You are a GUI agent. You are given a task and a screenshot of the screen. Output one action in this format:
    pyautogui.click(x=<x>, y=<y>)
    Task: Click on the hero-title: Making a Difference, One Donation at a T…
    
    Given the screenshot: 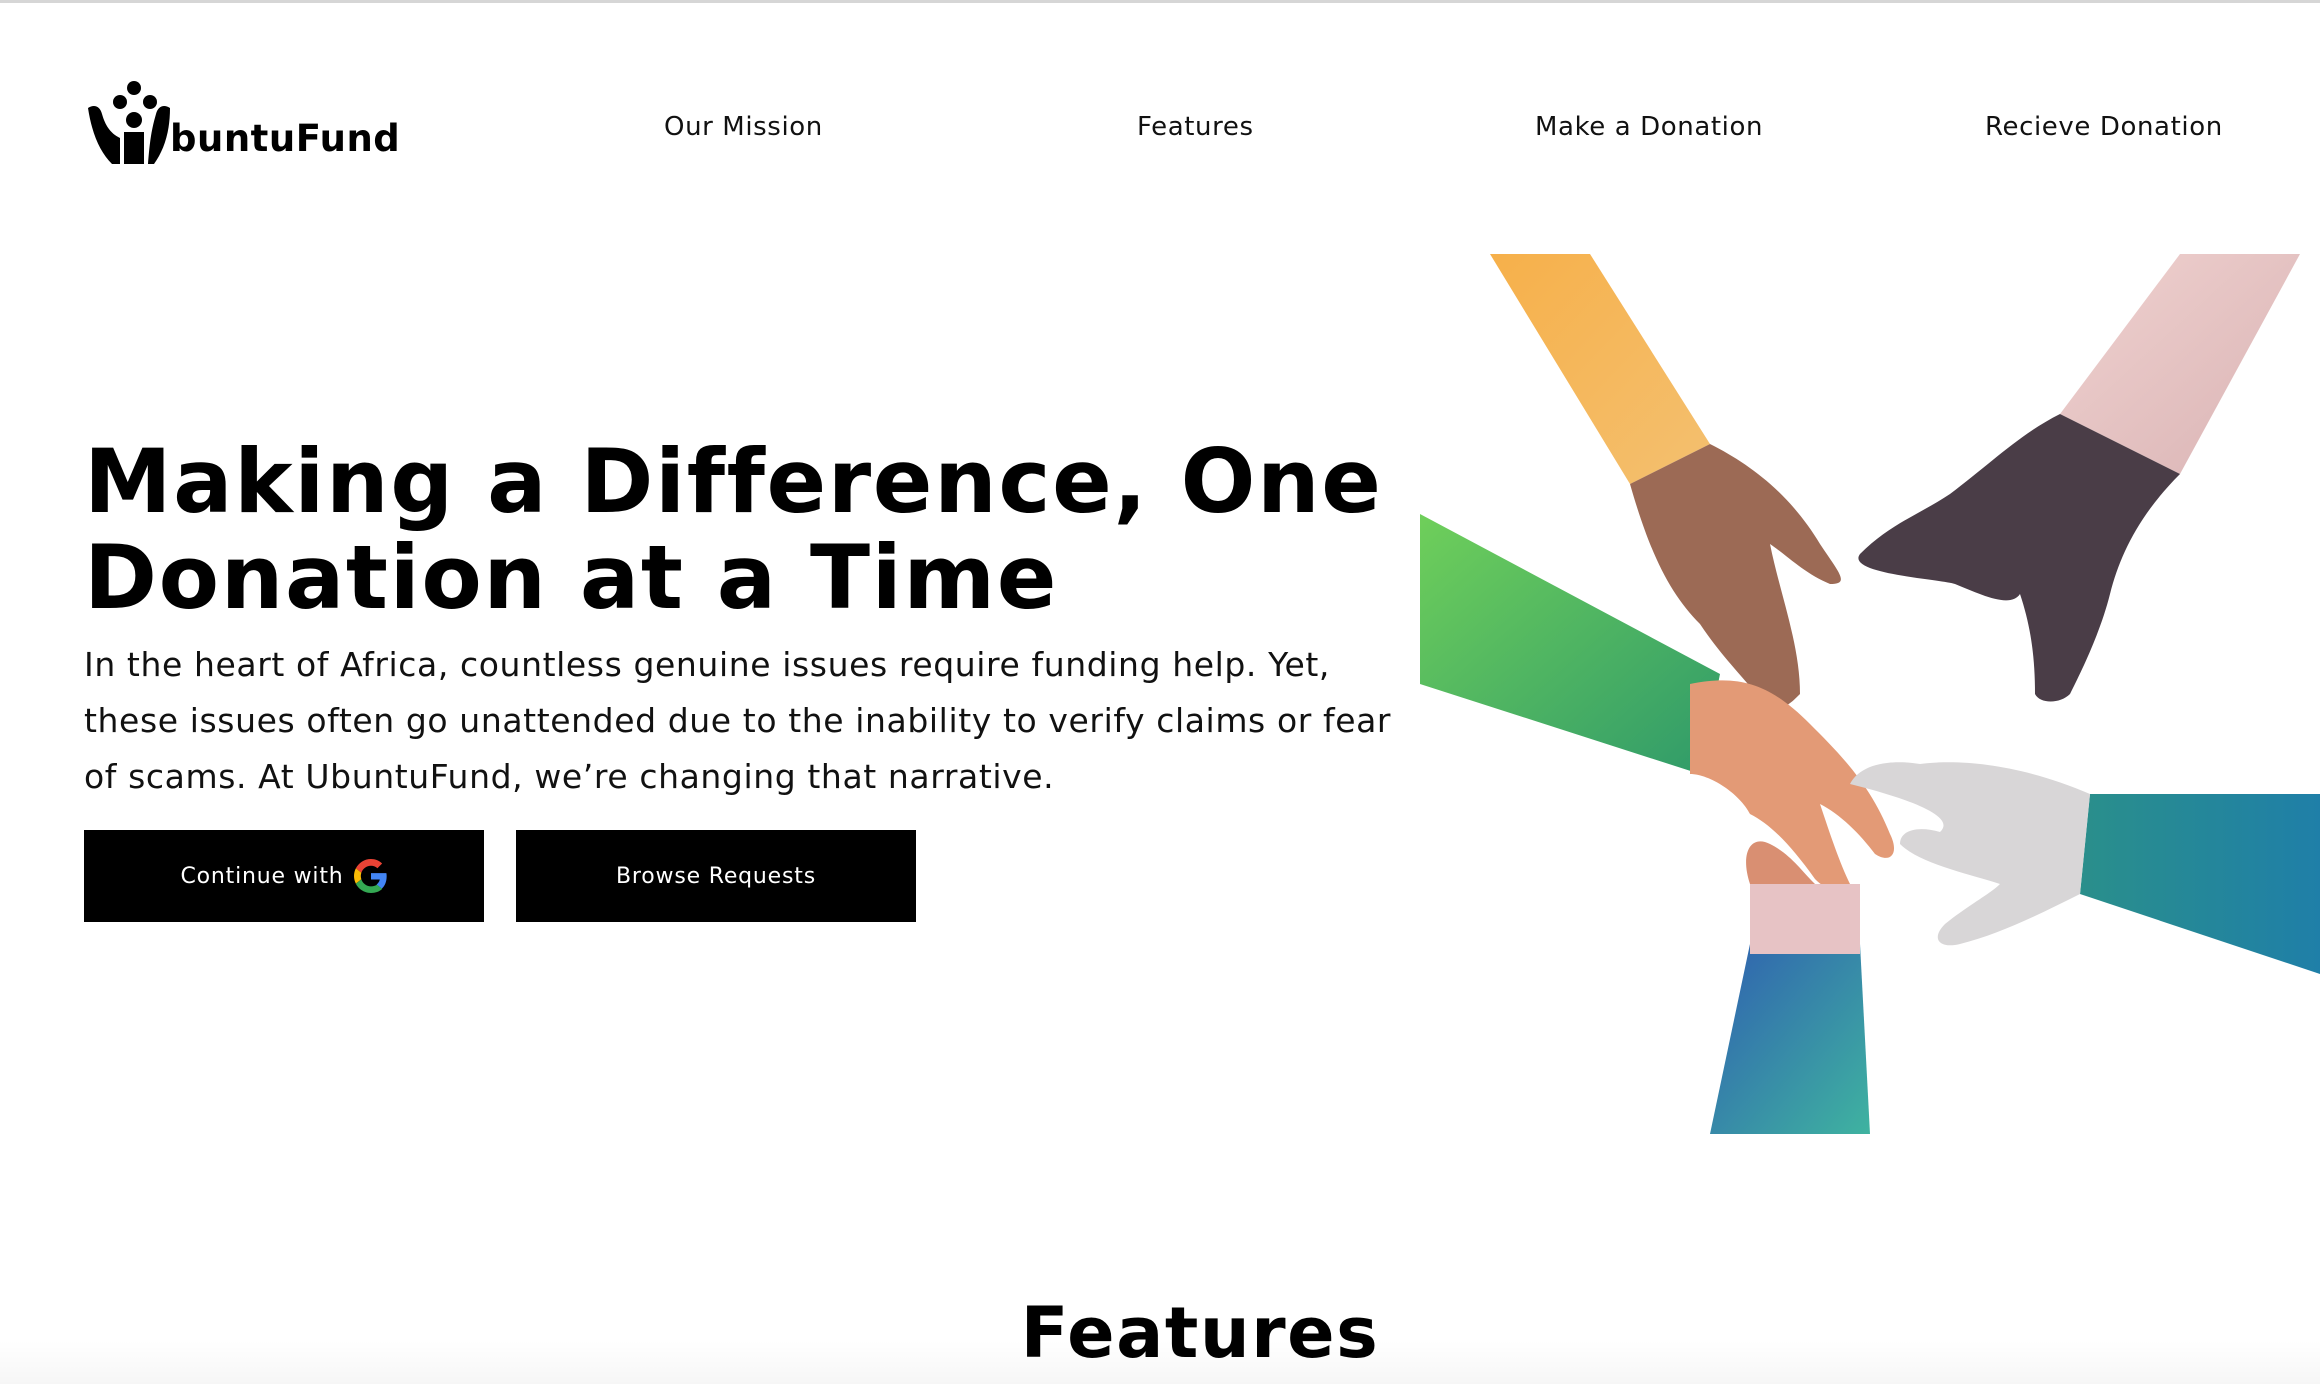 What is the action you would take?
    pyautogui.click(x=764, y=530)
    